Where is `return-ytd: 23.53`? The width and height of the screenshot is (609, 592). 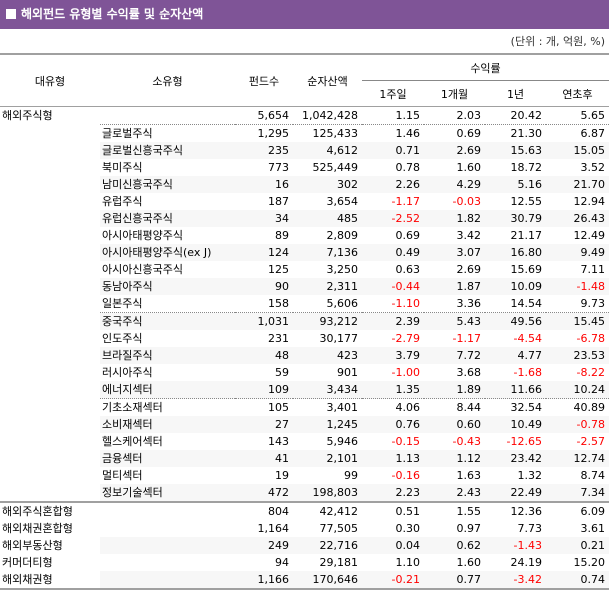
return-ytd: 23.53 is located at coordinates (577, 355).